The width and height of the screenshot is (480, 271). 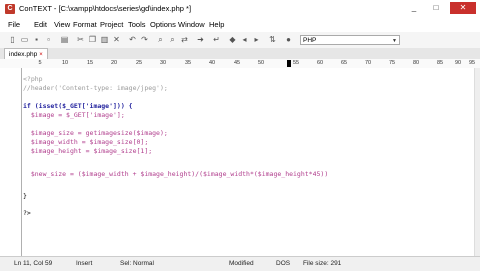 What do you see at coordinates (458, 63) in the screenshot?
I see `ruler-mark: 90` at bounding box center [458, 63].